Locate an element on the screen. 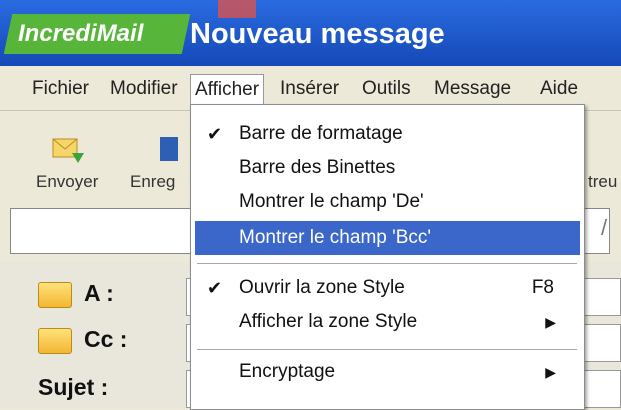 The image size is (621, 410). menu-item-barre-de-formatage: ✔ Barre de formatage is located at coordinates (387, 134).